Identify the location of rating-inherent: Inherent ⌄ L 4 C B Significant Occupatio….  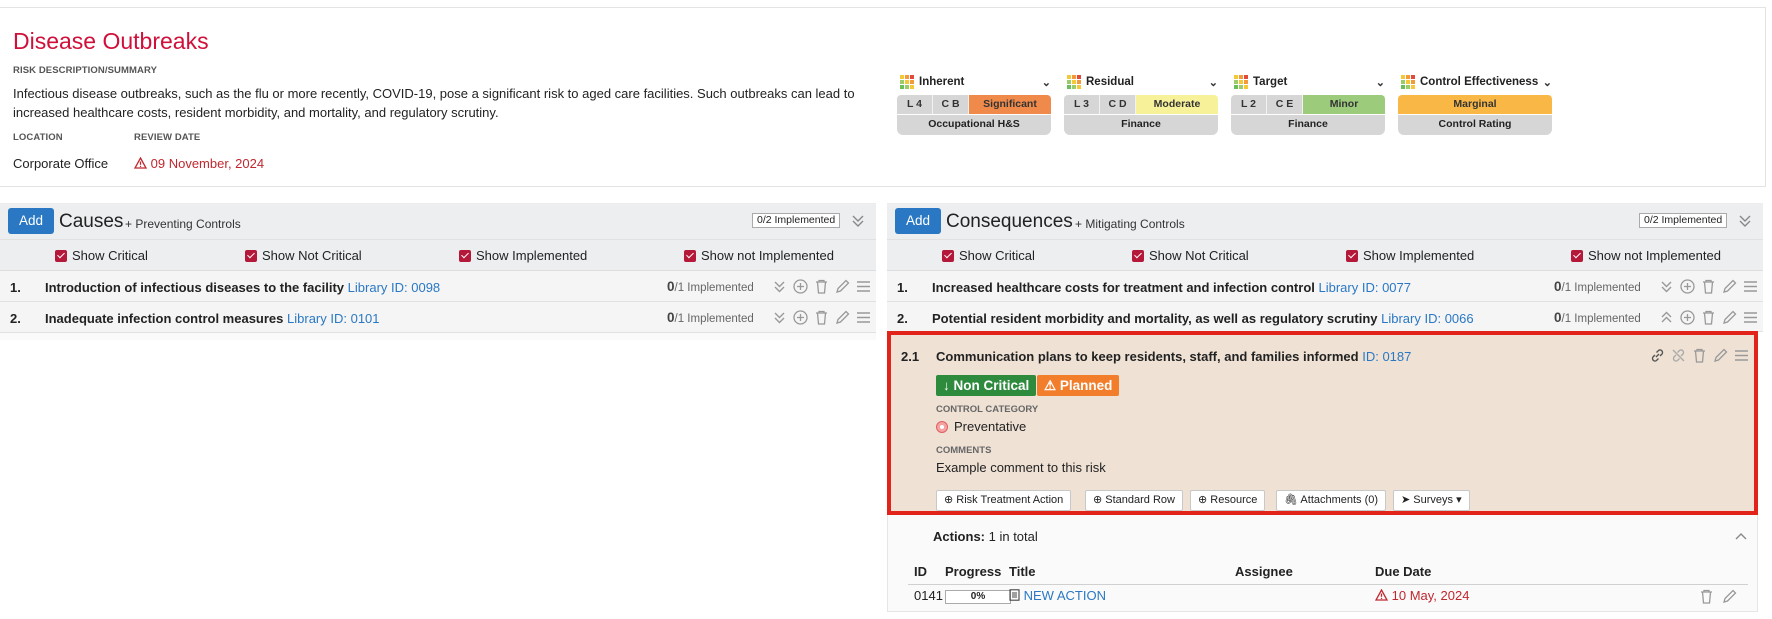
(974, 104).